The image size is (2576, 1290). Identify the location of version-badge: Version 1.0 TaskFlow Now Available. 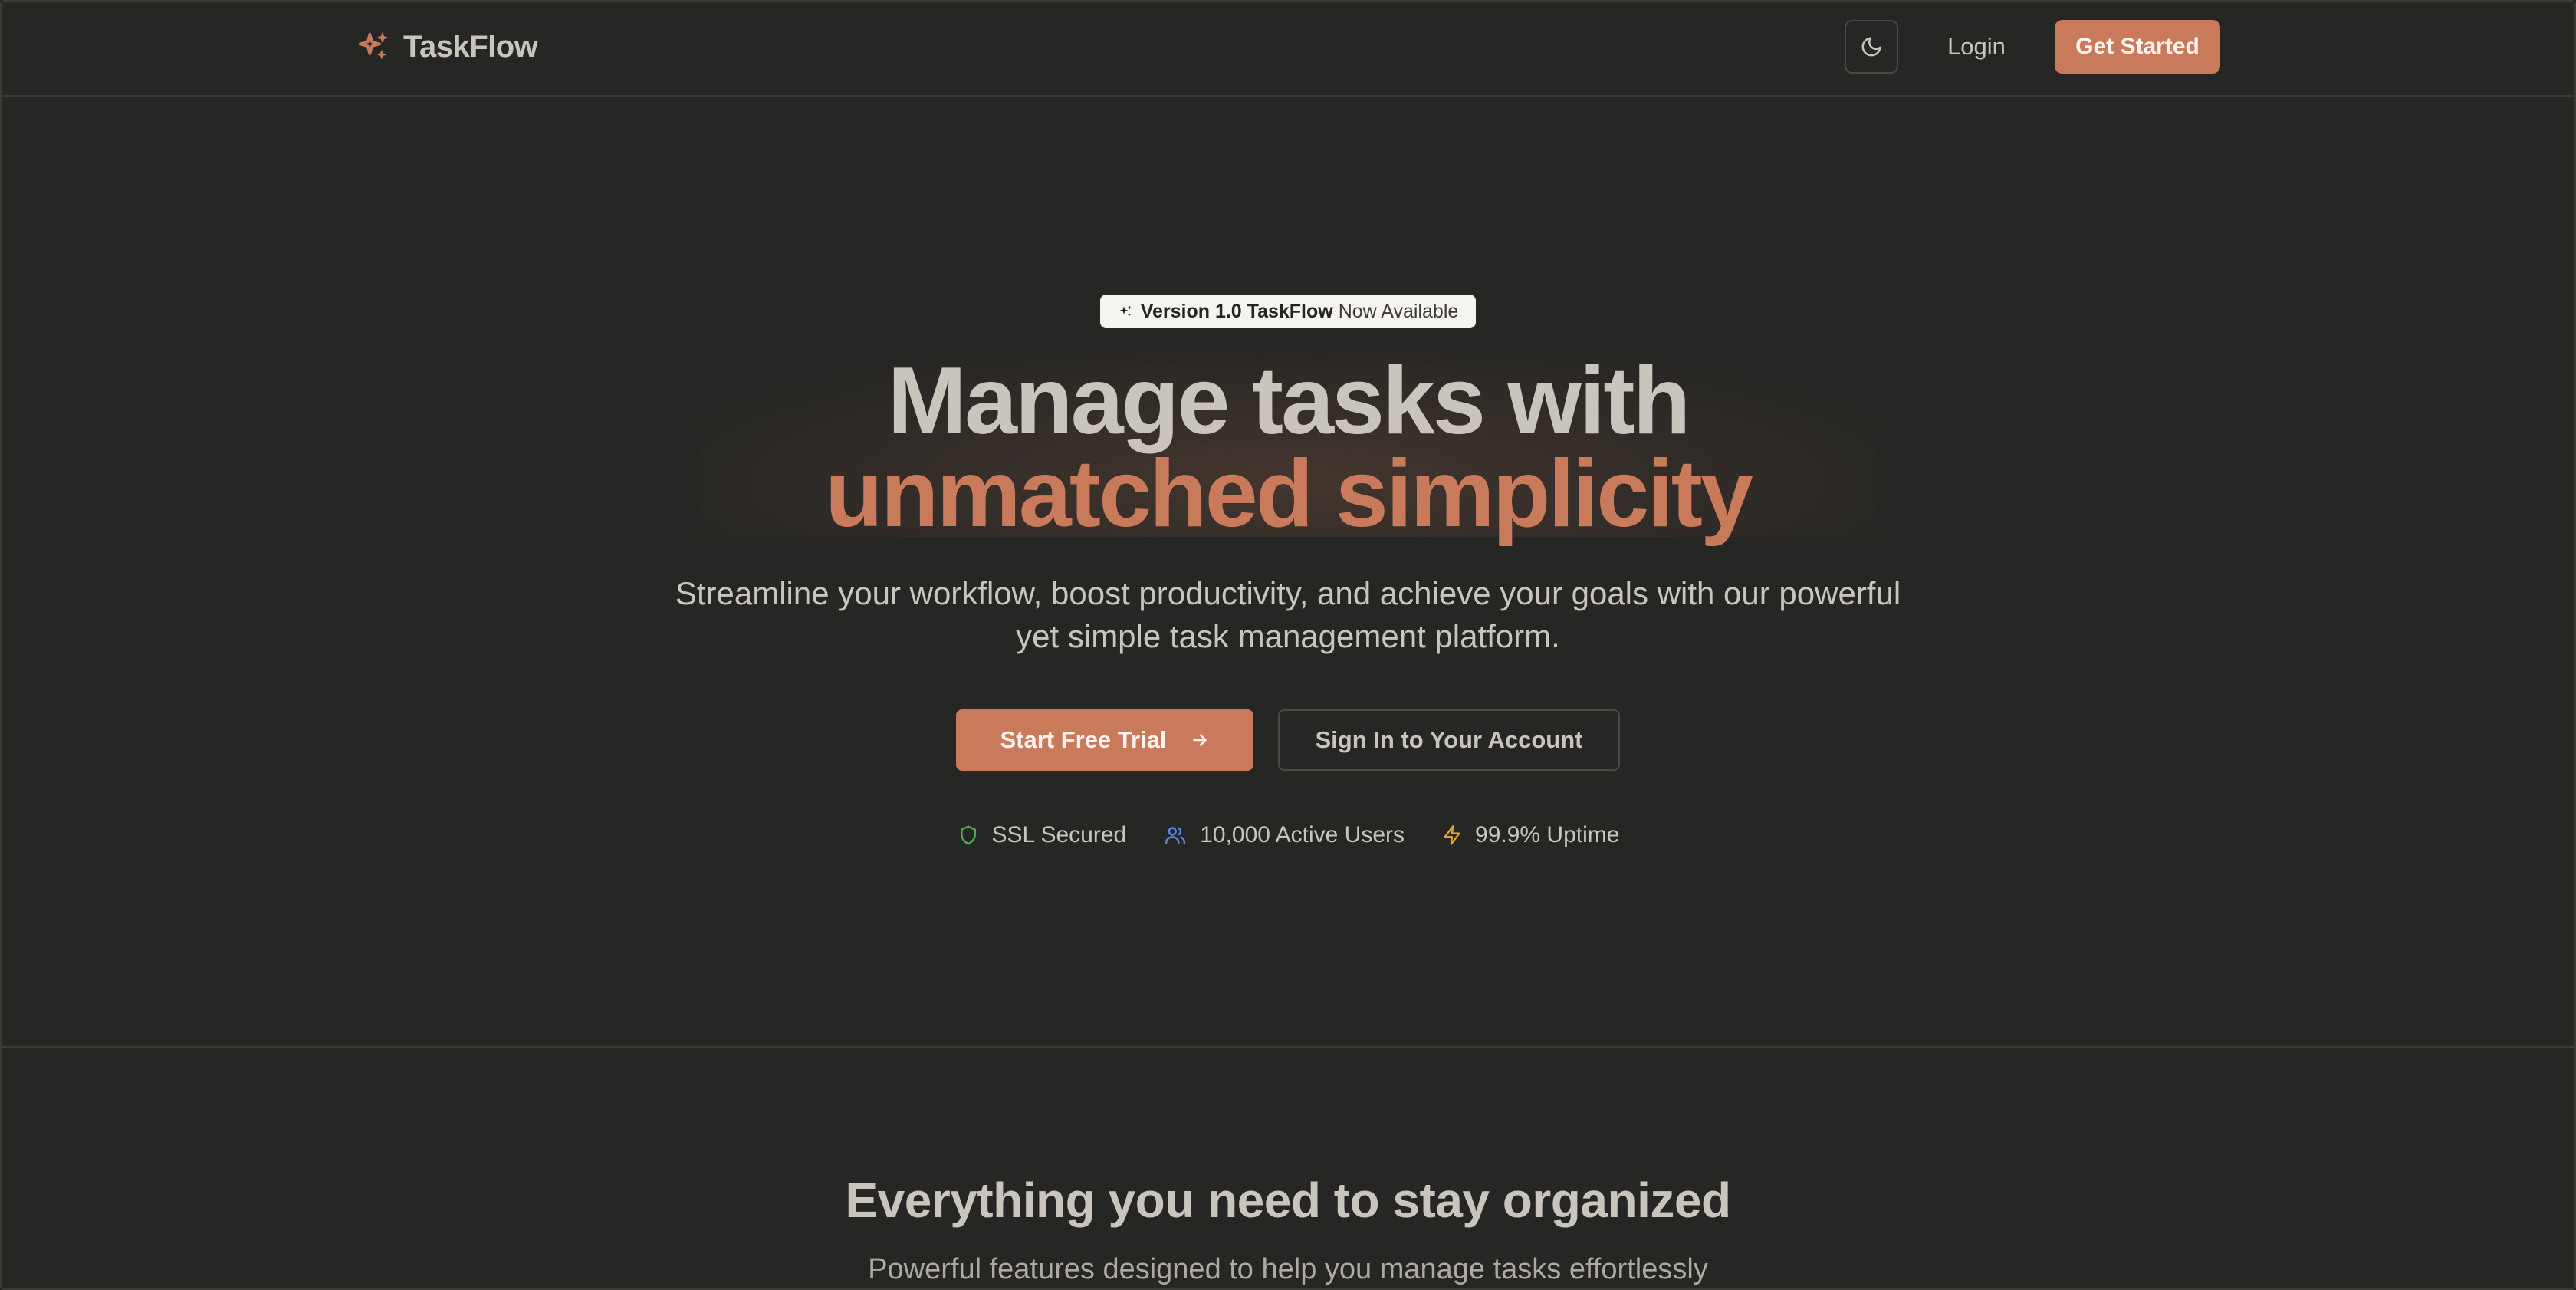
(1288, 311).